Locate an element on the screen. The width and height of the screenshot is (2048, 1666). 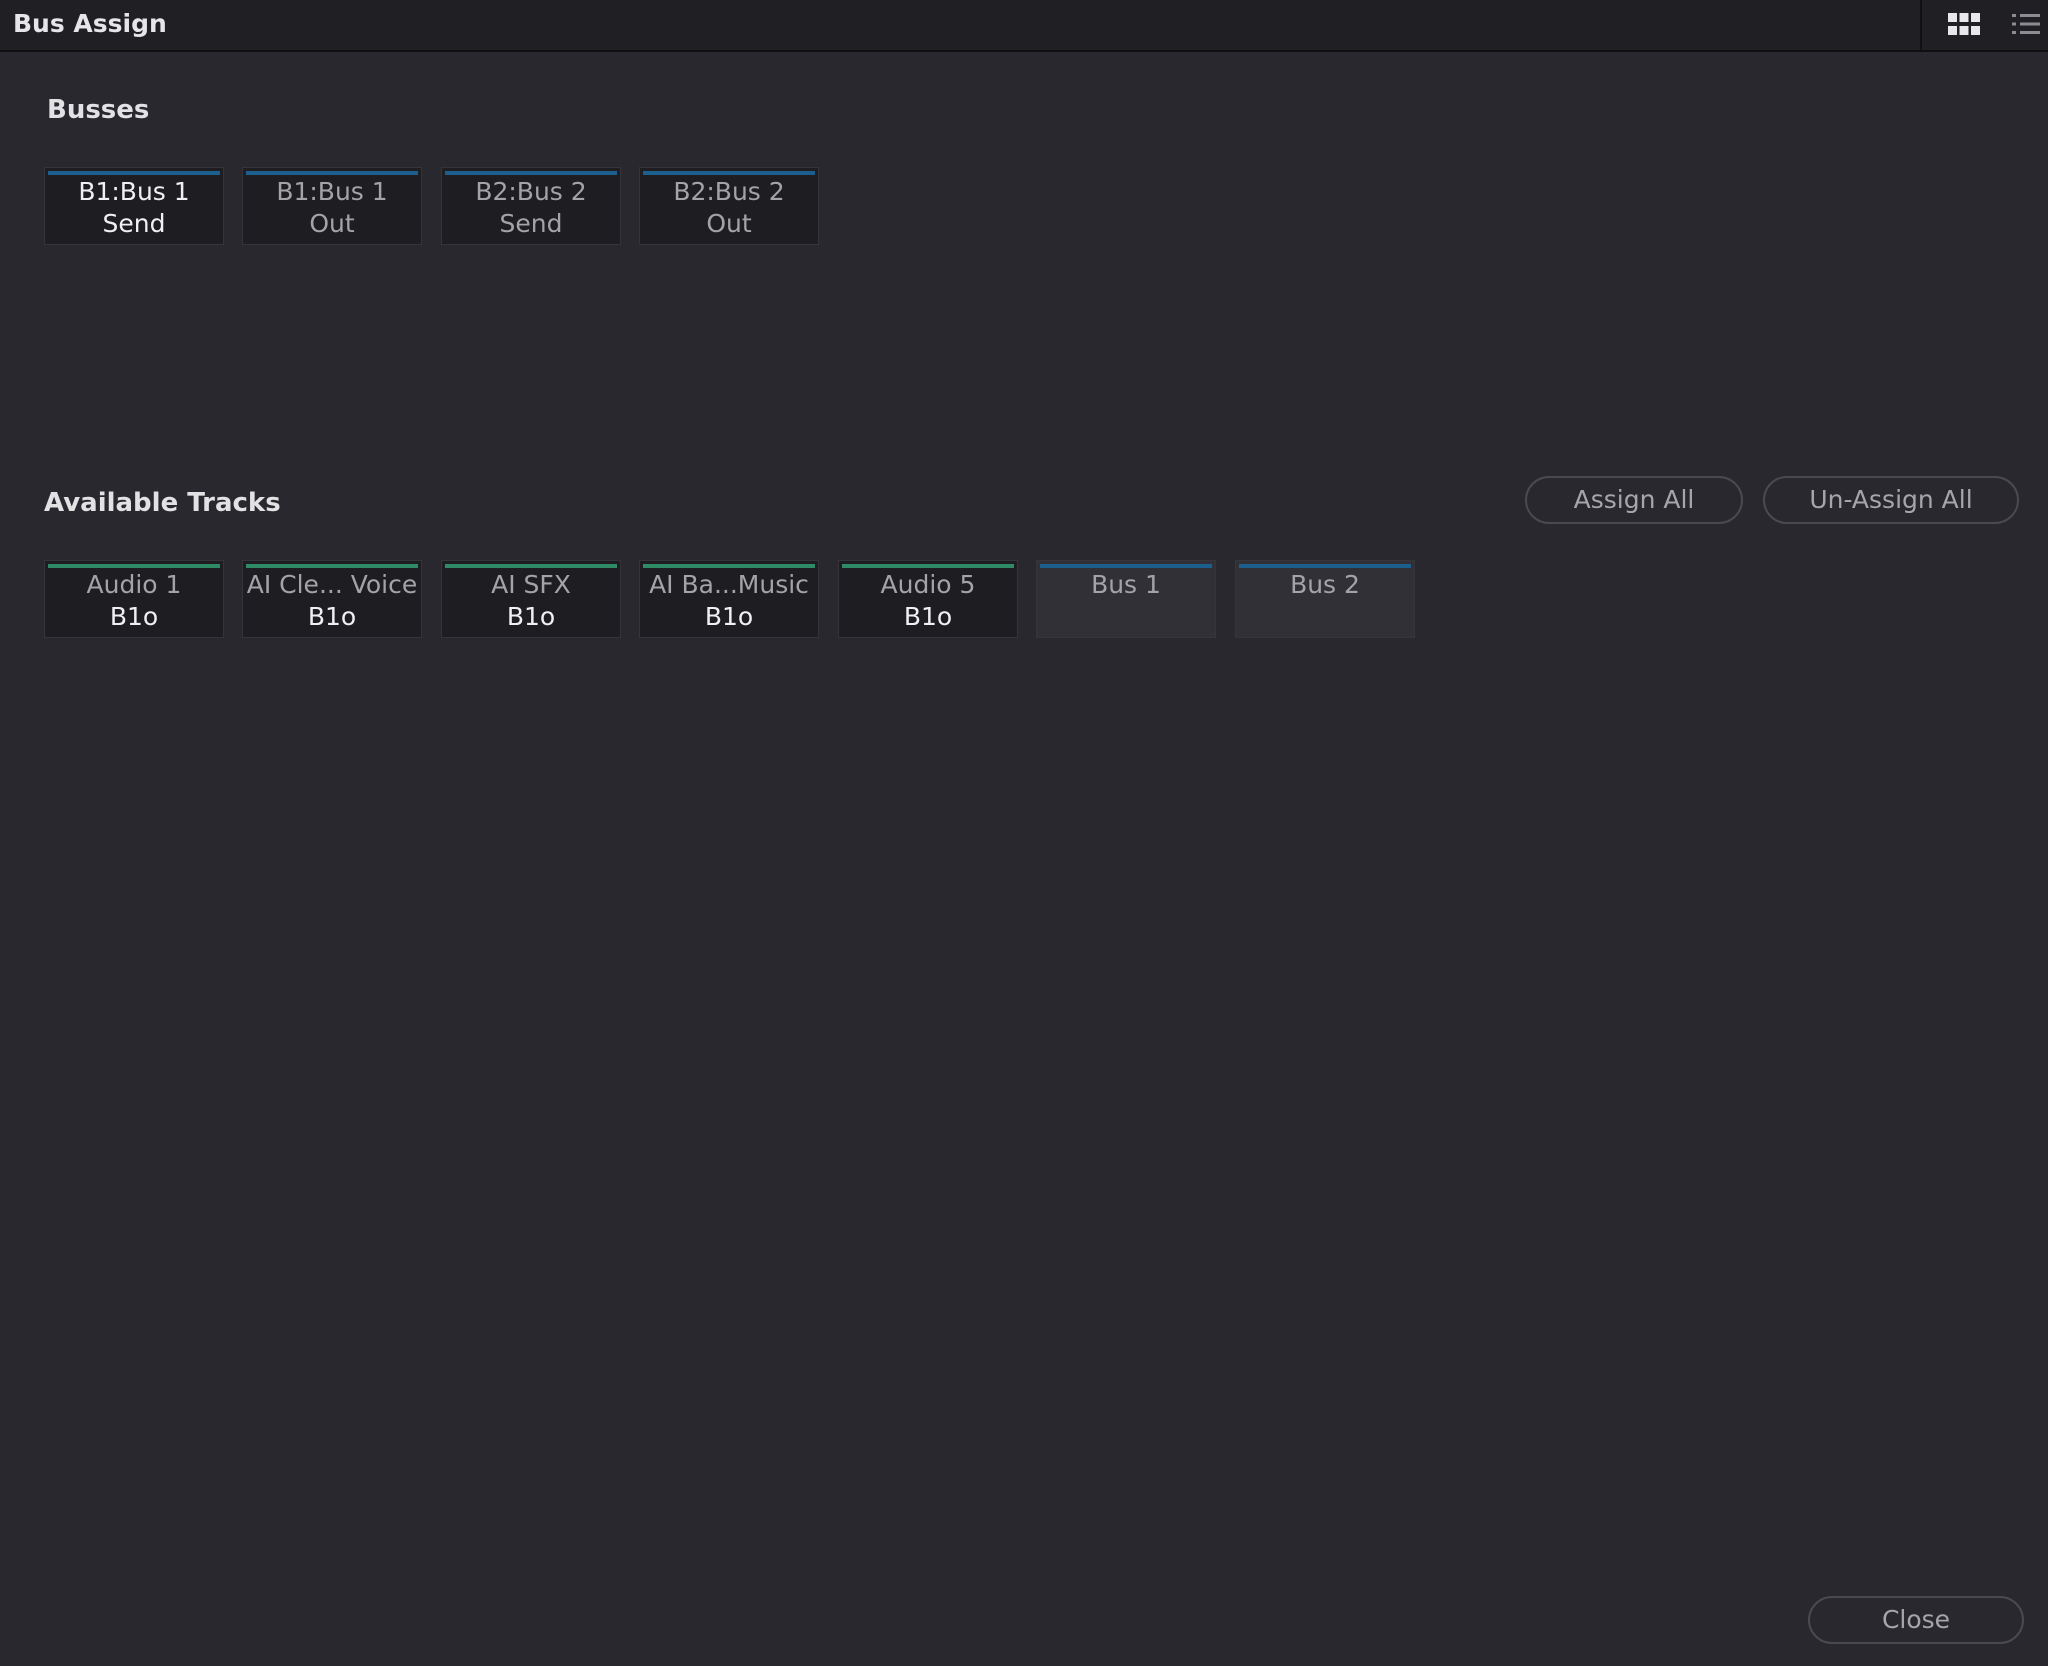
bus-tile: B1:Bus 1 Send is located at coordinates (134, 206).